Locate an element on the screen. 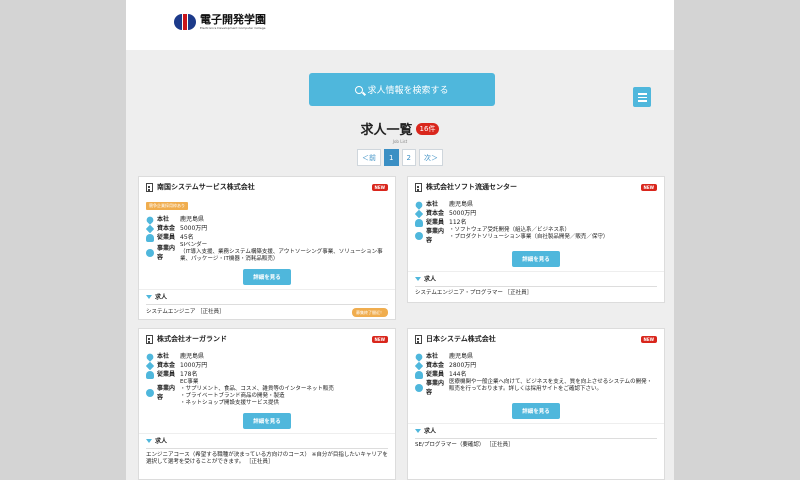  capital-value: 2800万円 is located at coordinates (463, 365).